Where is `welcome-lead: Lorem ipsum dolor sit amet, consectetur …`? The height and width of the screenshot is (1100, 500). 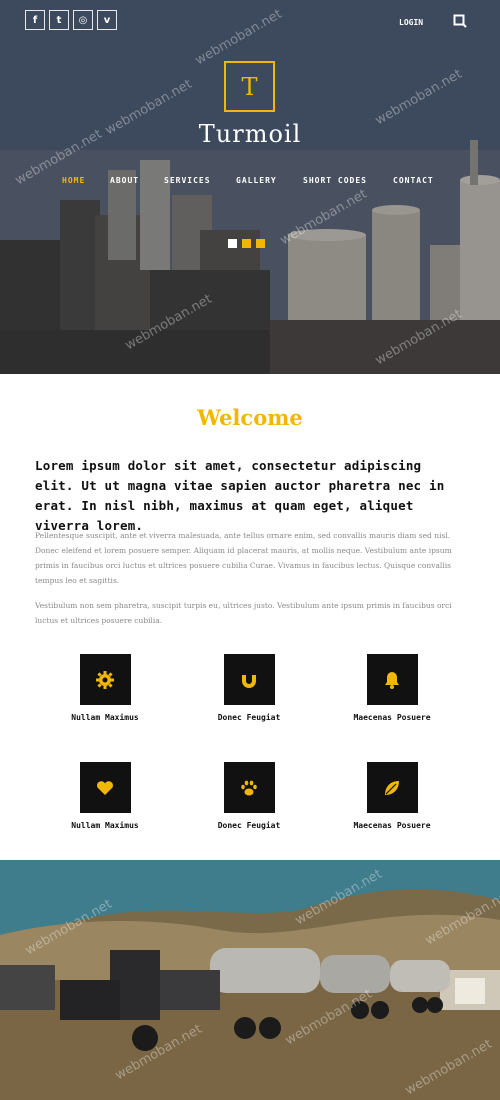 welcome-lead: Lorem ipsum dolor sit amet, consectetur … is located at coordinates (240, 495).